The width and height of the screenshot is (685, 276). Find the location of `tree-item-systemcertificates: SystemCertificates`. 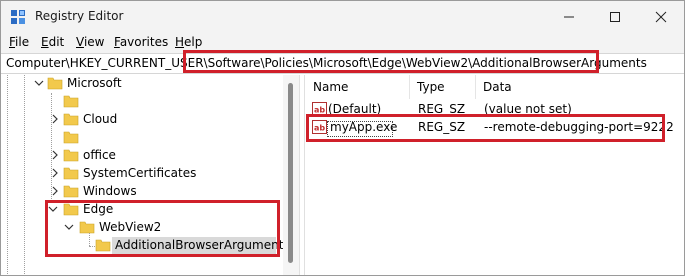

tree-item-systemcertificates: SystemCertificates is located at coordinates (141, 174).